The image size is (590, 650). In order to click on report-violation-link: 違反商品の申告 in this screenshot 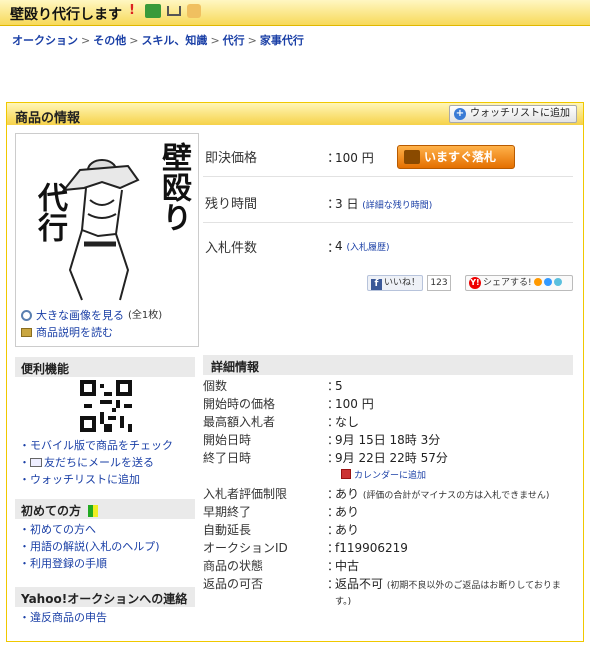, I will do `click(63, 617)`.